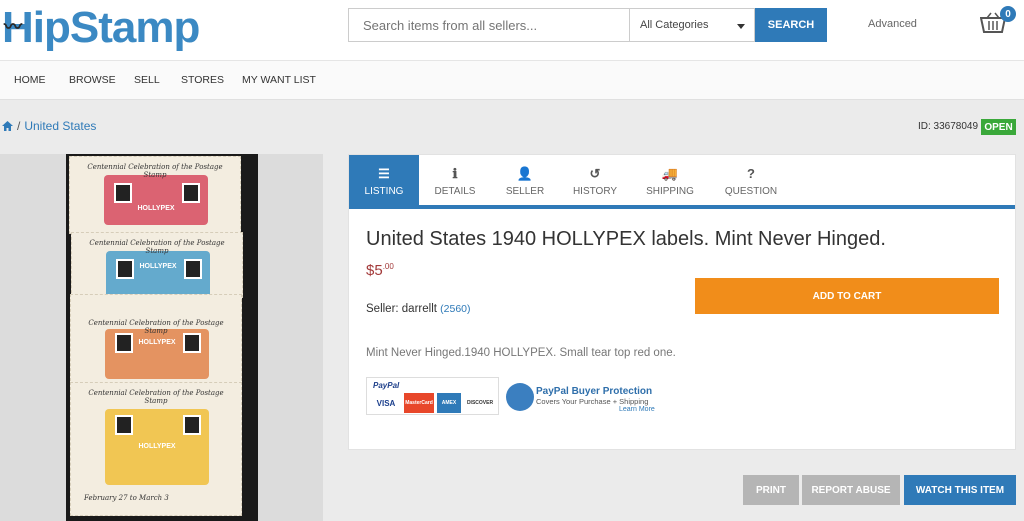 Image resolution: width=1024 pixels, height=521 pixels. I want to click on tab-listing: ☰ LISTING, so click(384, 180).